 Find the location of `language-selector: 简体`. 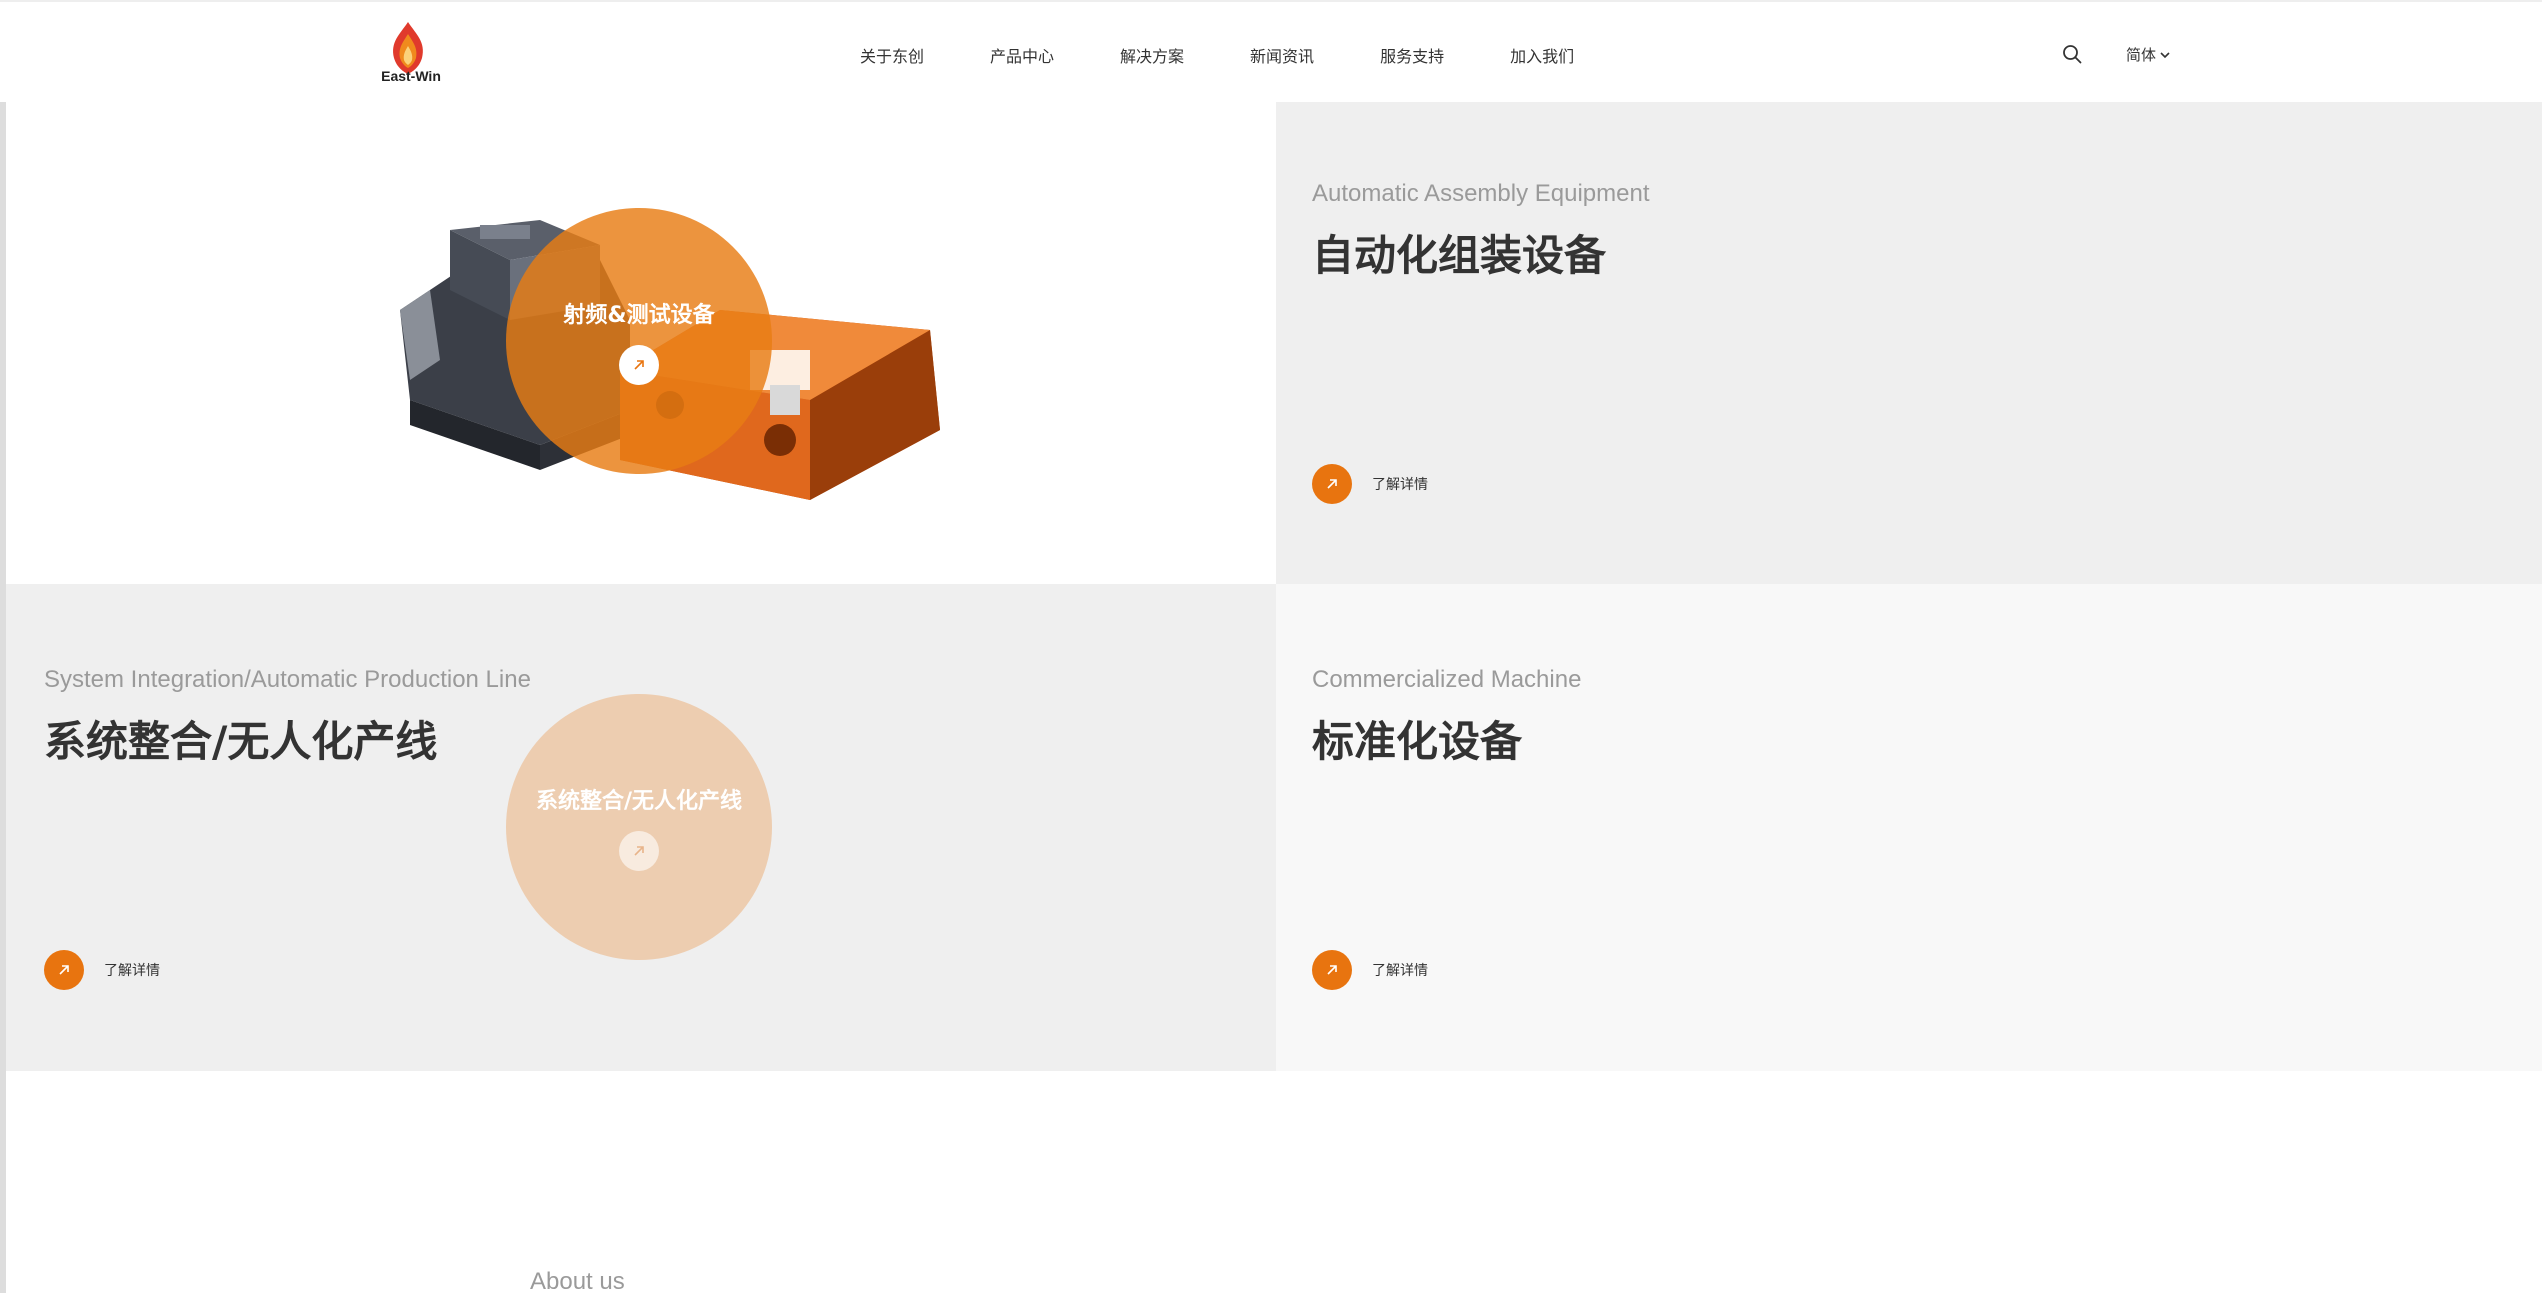

language-selector: 简体 is located at coordinates (2148, 54).